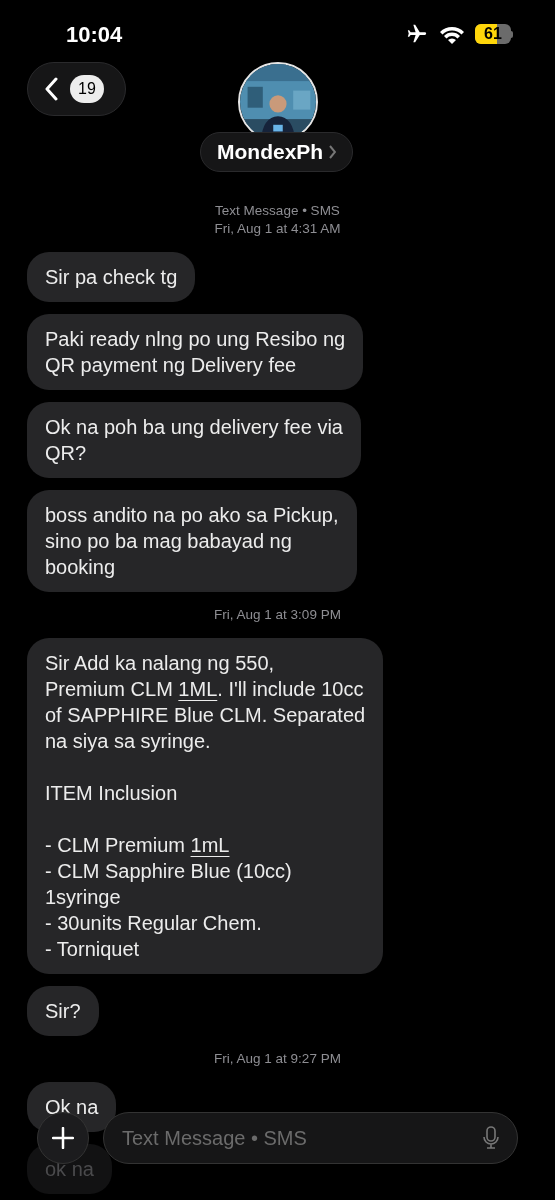 The height and width of the screenshot is (1200, 555). What do you see at coordinates (333, 152) in the screenshot?
I see `chevron-right-icon` at bounding box center [333, 152].